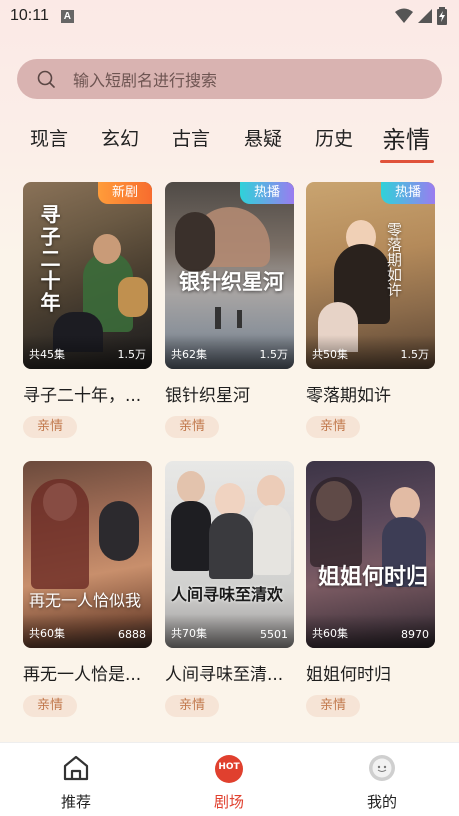 The width and height of the screenshot is (459, 816). What do you see at coordinates (231, 281) in the screenshot?
I see `poster-title-art: 银针织星河` at bounding box center [231, 281].